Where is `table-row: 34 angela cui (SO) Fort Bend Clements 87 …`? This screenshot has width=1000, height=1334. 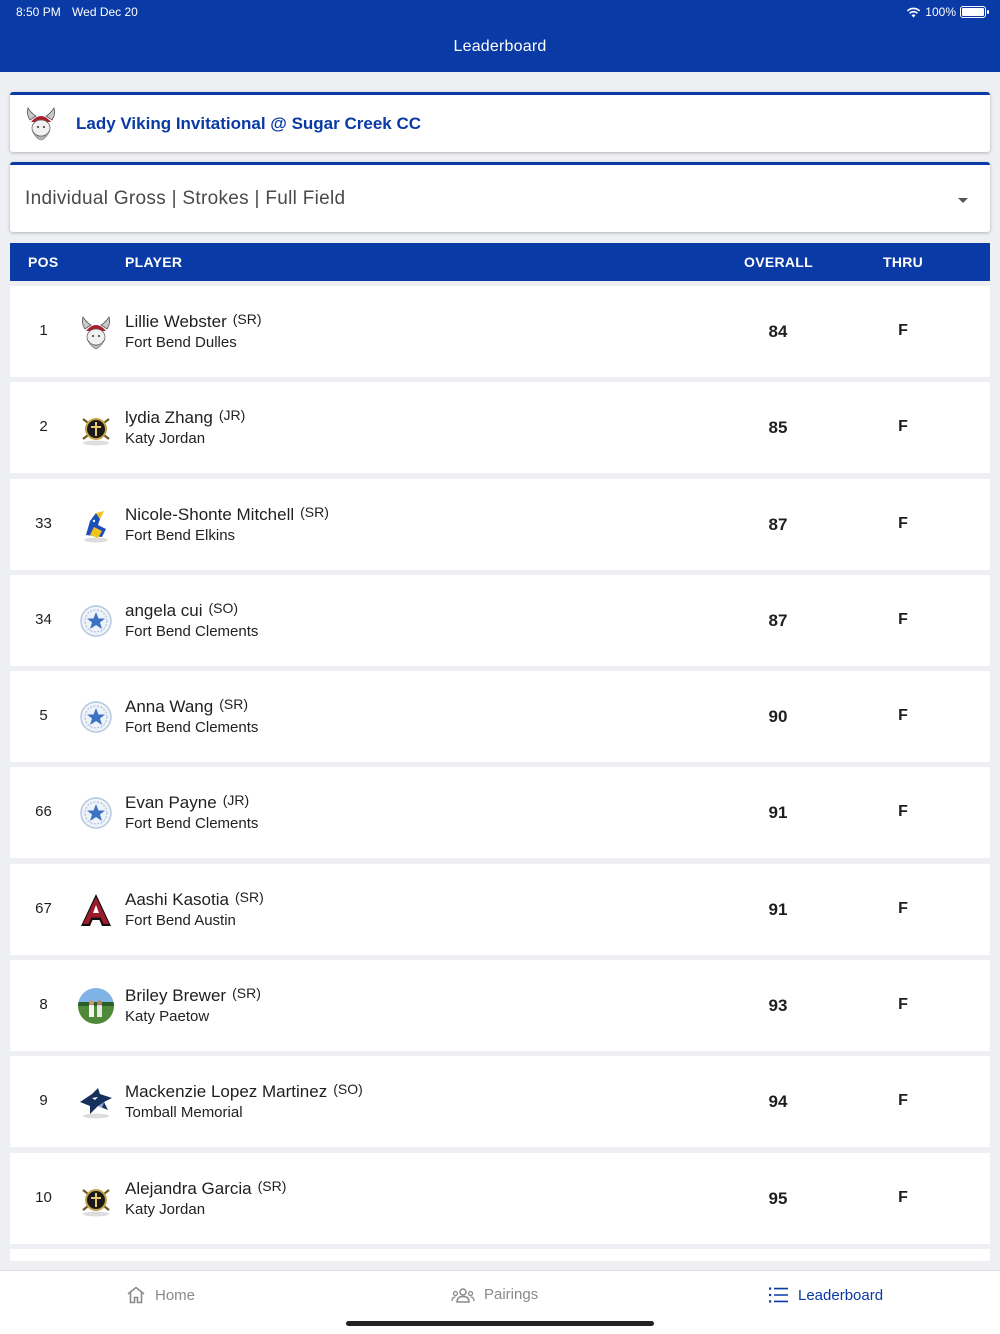
table-row: 34 angela cui (SO) Fort Bend Clements 87 … is located at coordinates (500, 620).